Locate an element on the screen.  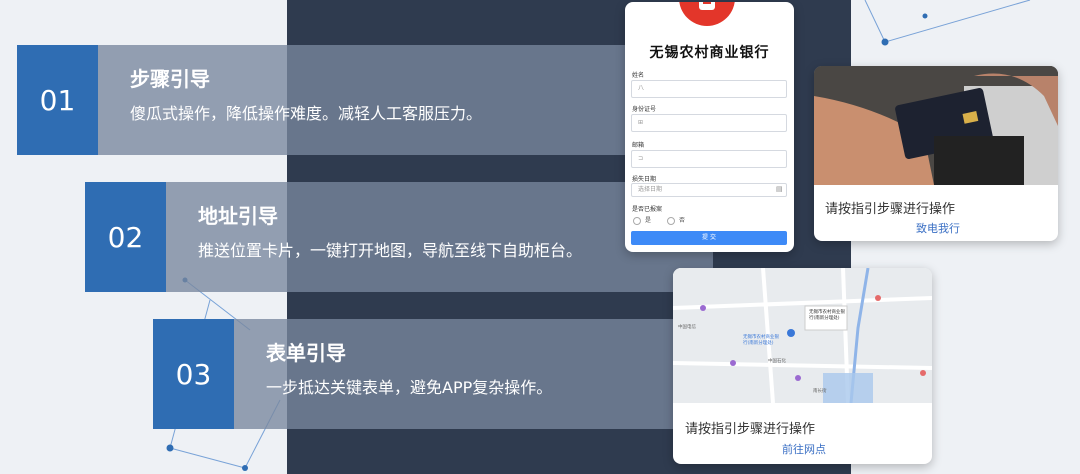
date-field: 选择日期 is located at coordinates (709, 190).